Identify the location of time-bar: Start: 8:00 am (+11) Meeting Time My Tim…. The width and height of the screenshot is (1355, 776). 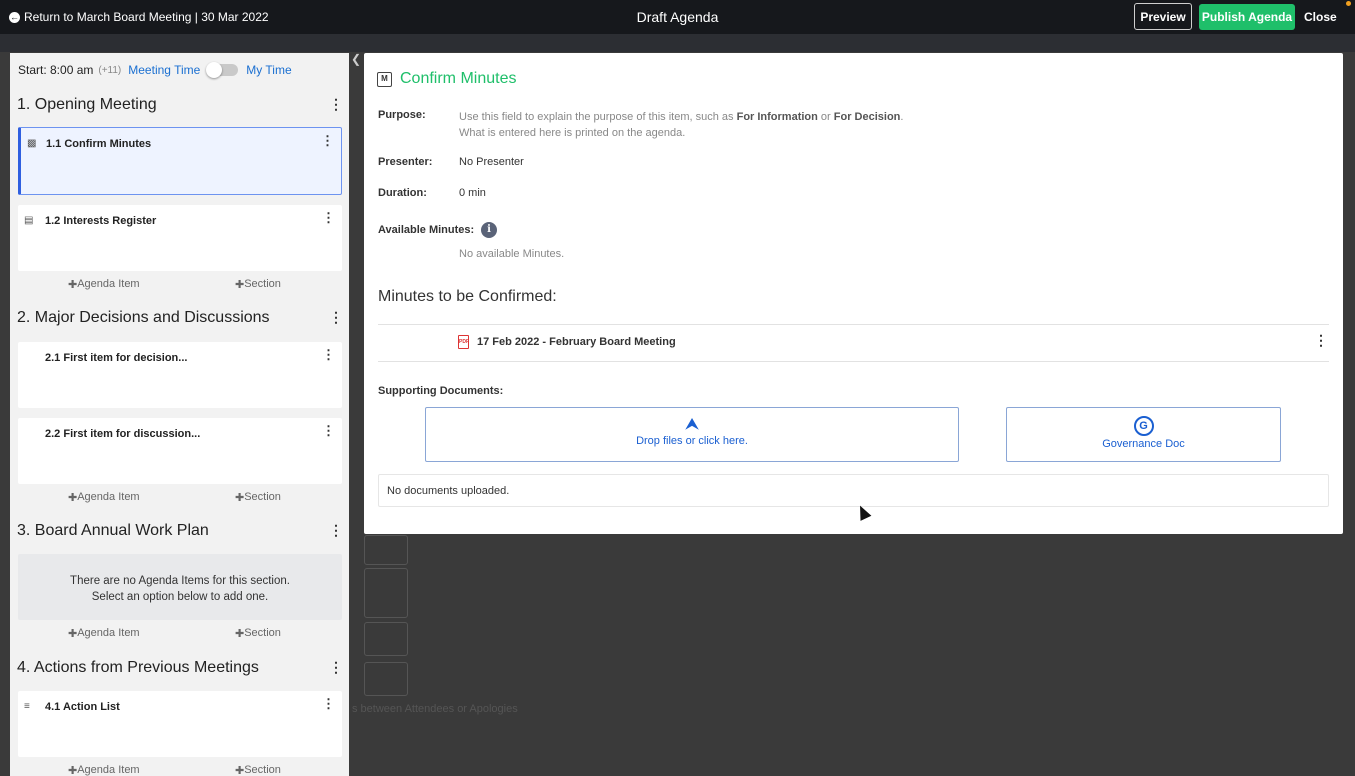
(155, 70).